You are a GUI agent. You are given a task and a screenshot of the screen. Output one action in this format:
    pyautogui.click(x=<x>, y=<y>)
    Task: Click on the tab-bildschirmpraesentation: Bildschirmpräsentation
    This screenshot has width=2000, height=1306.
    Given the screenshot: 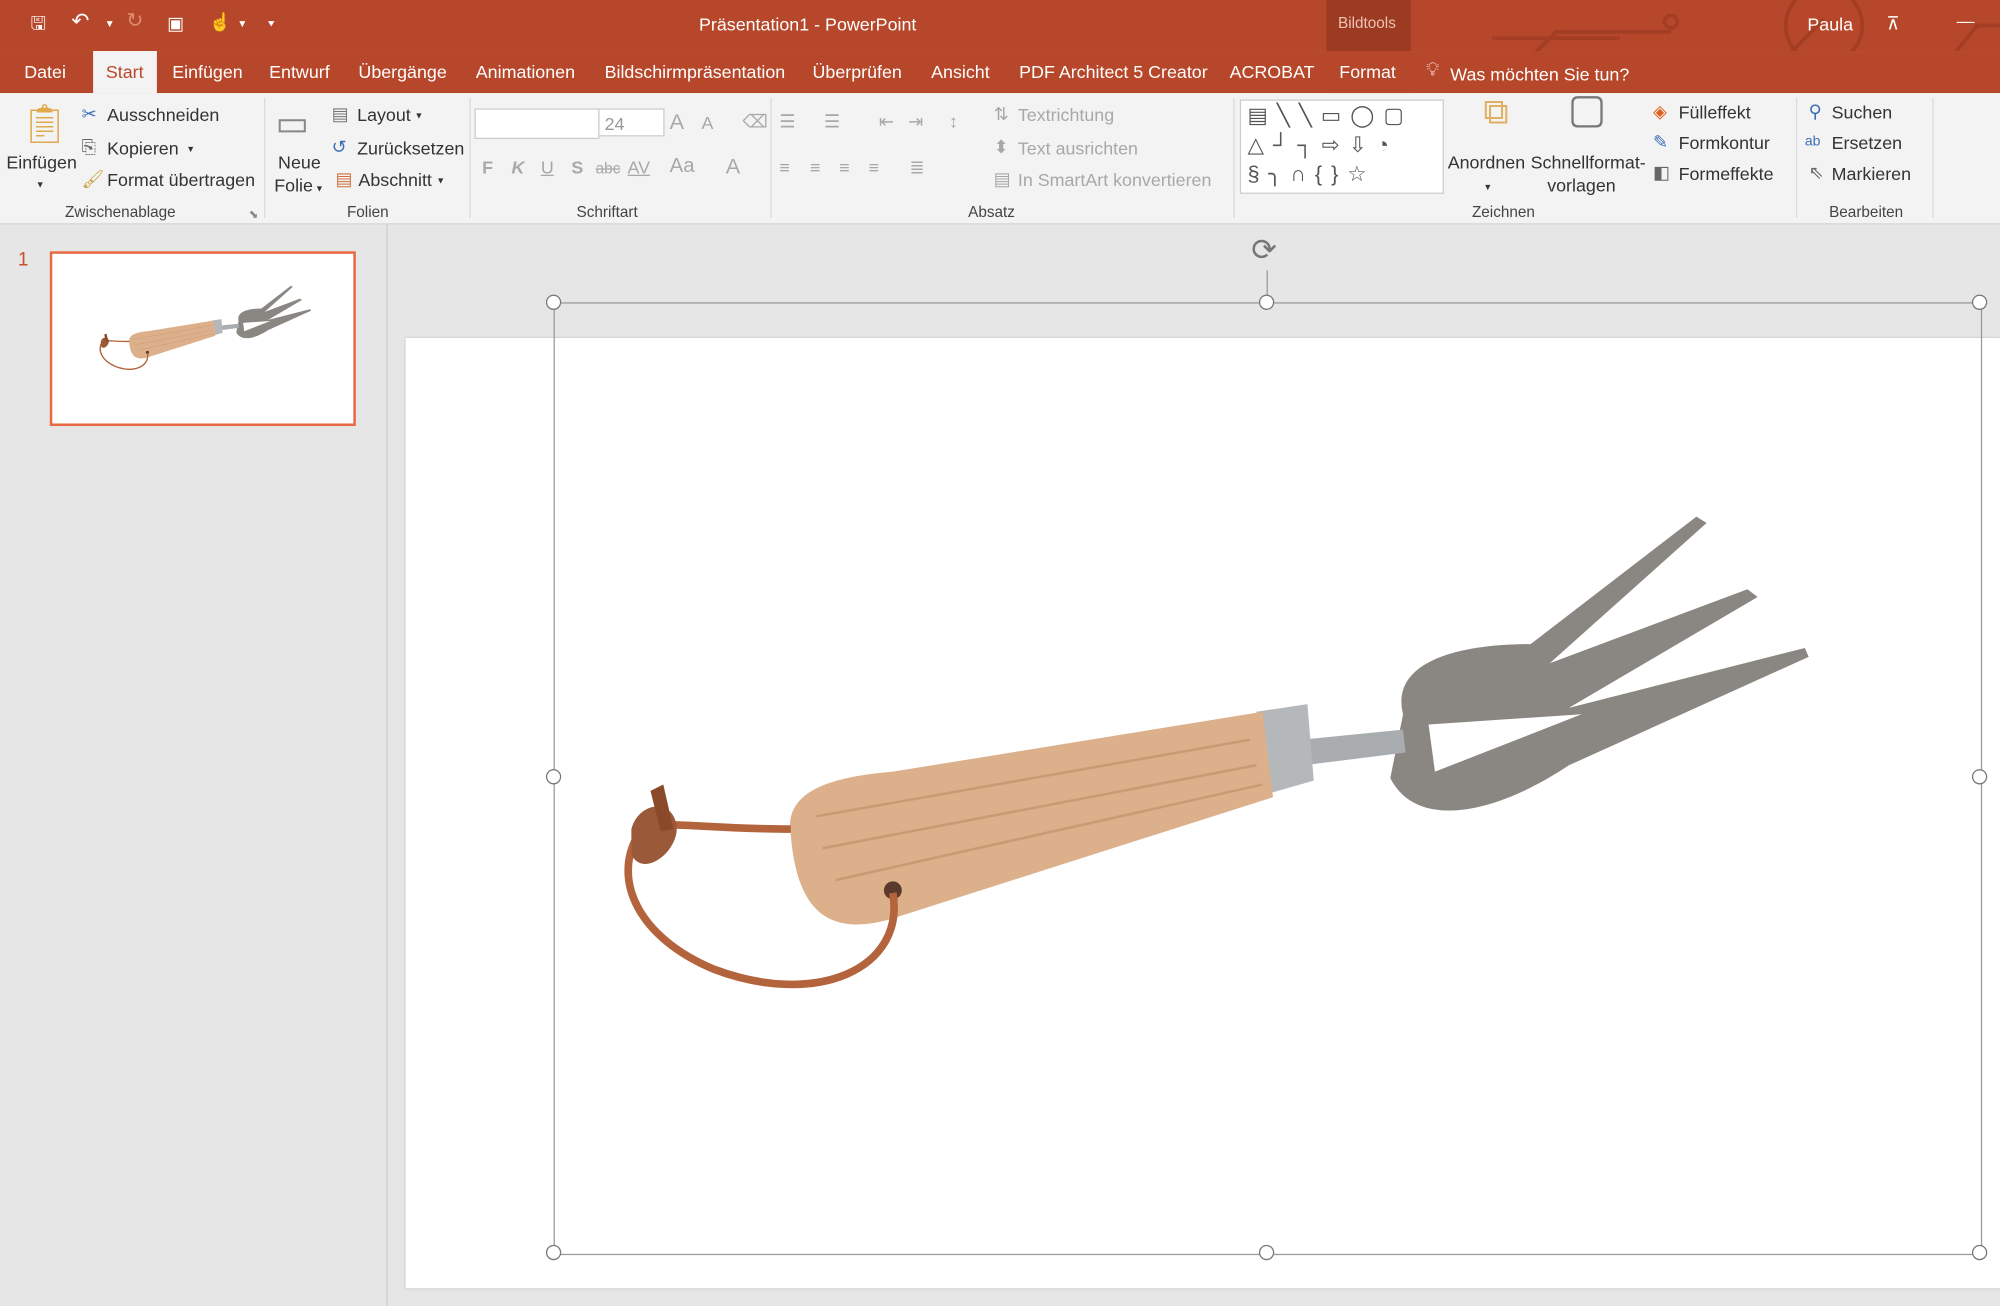 What is the action you would take?
    pyautogui.click(x=695, y=71)
    